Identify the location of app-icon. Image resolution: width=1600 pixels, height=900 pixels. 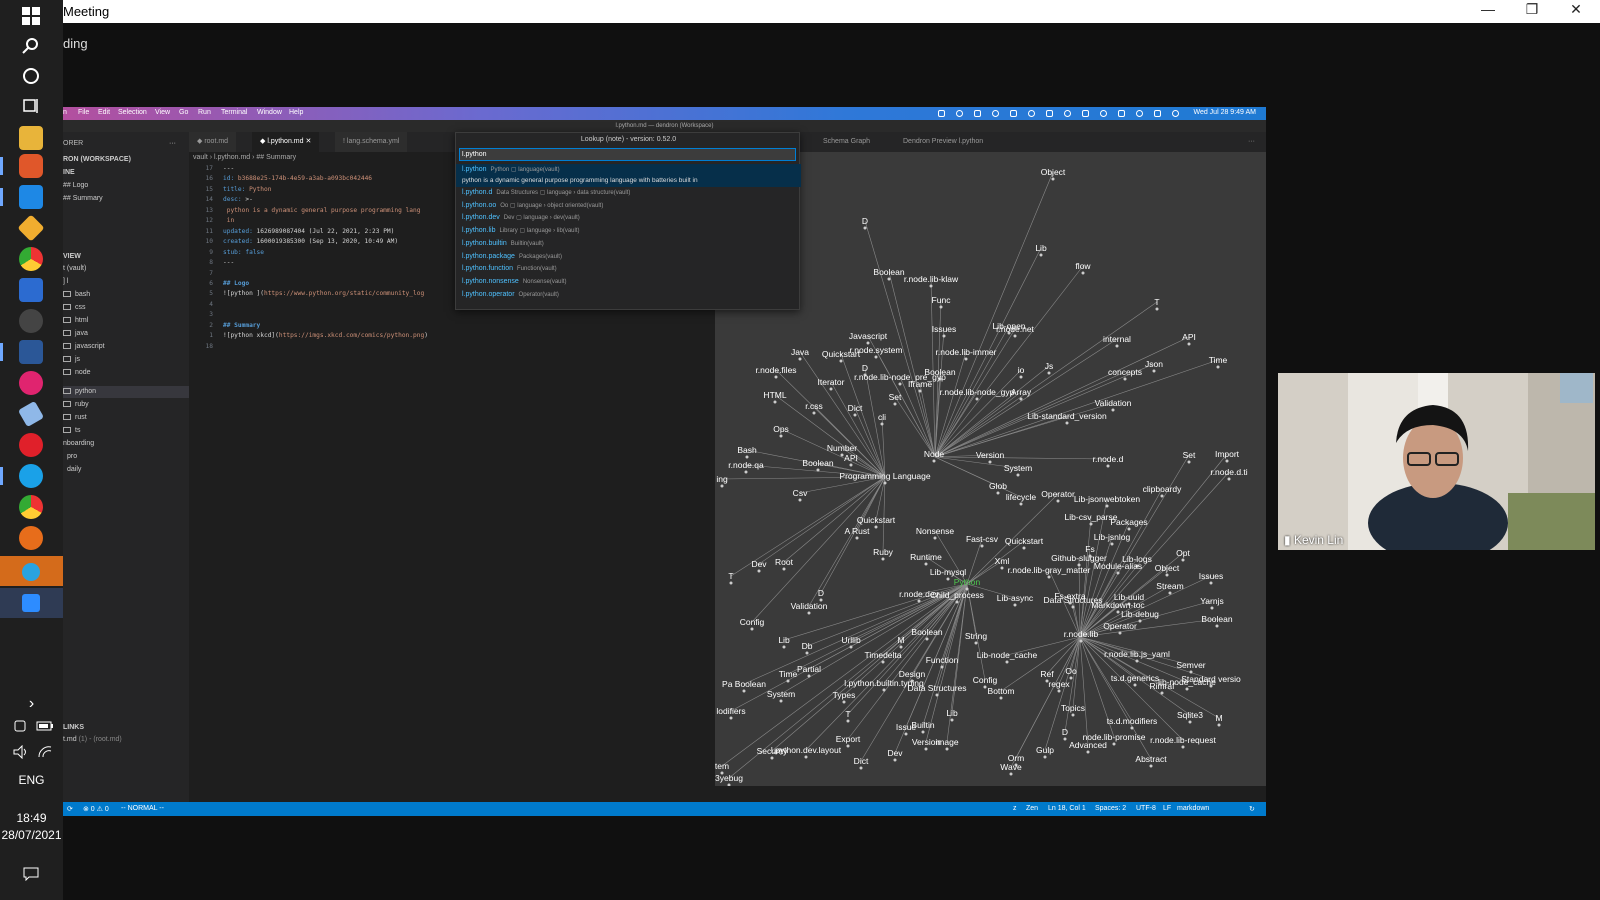
(31, 321).